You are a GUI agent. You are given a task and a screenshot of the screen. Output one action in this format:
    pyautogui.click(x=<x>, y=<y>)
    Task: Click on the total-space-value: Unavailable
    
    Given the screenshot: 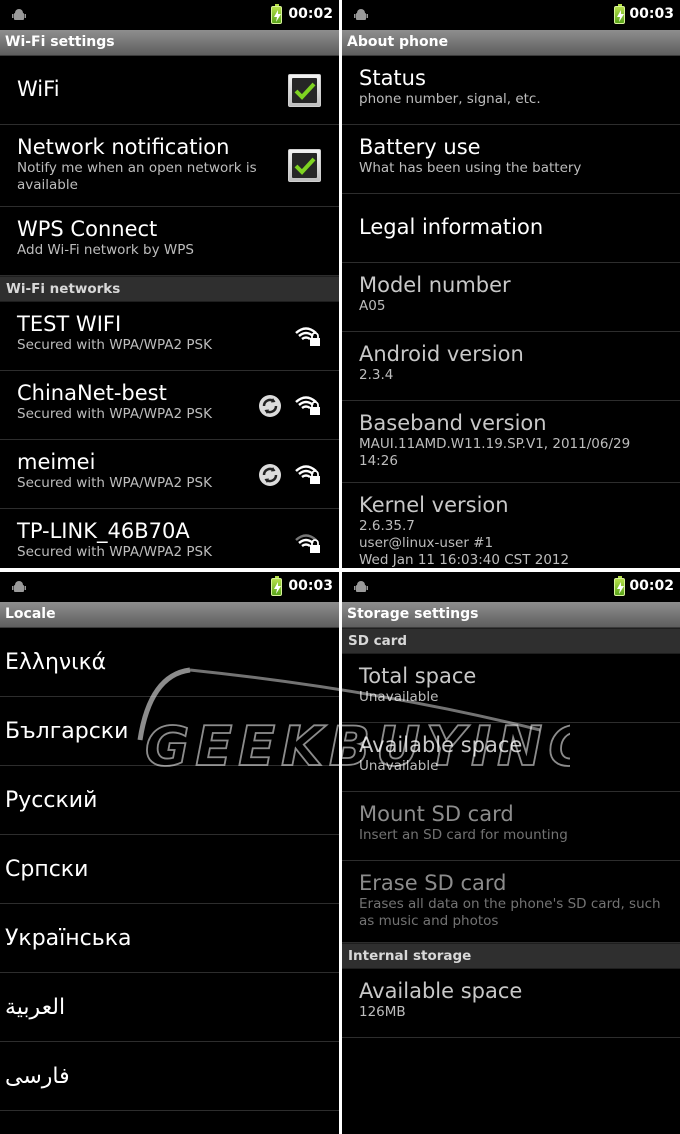 What is the action you would take?
    pyautogui.click(x=399, y=697)
    